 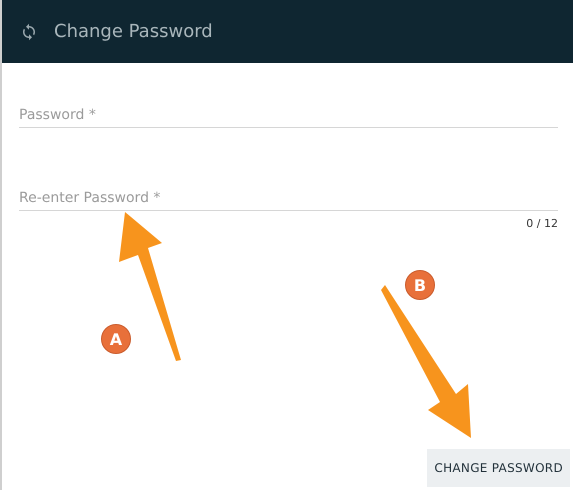 What do you see at coordinates (541, 223) in the screenshot?
I see `character-counter: 0 / 12` at bounding box center [541, 223].